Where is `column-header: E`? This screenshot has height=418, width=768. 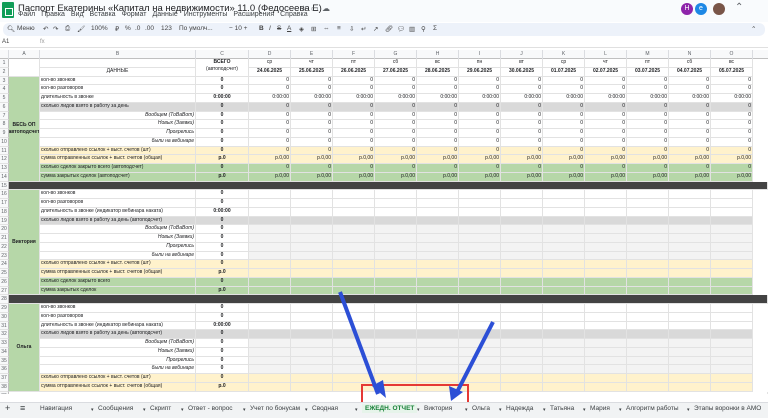 column-header: E is located at coordinates (312, 54).